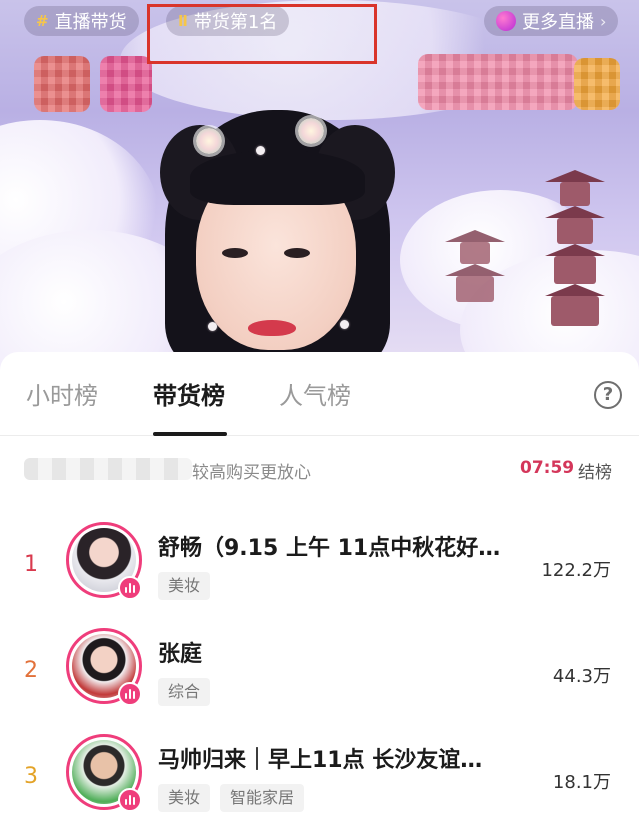  What do you see at coordinates (315, 393) in the screenshot?
I see `tab-popularity: 人气榜` at bounding box center [315, 393].